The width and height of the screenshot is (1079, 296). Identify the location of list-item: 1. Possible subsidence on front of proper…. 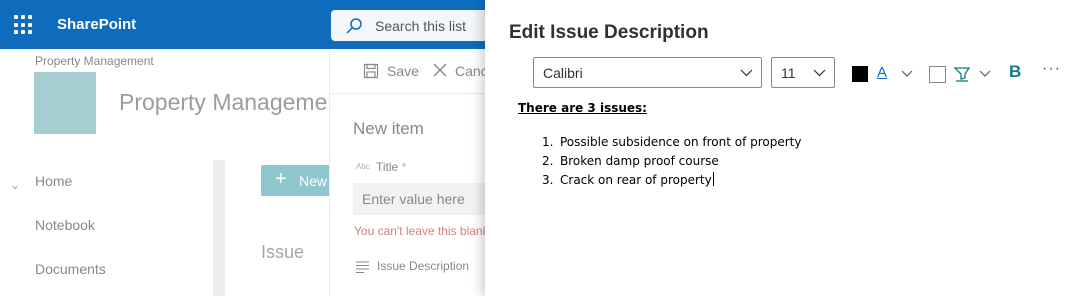
(672, 142).